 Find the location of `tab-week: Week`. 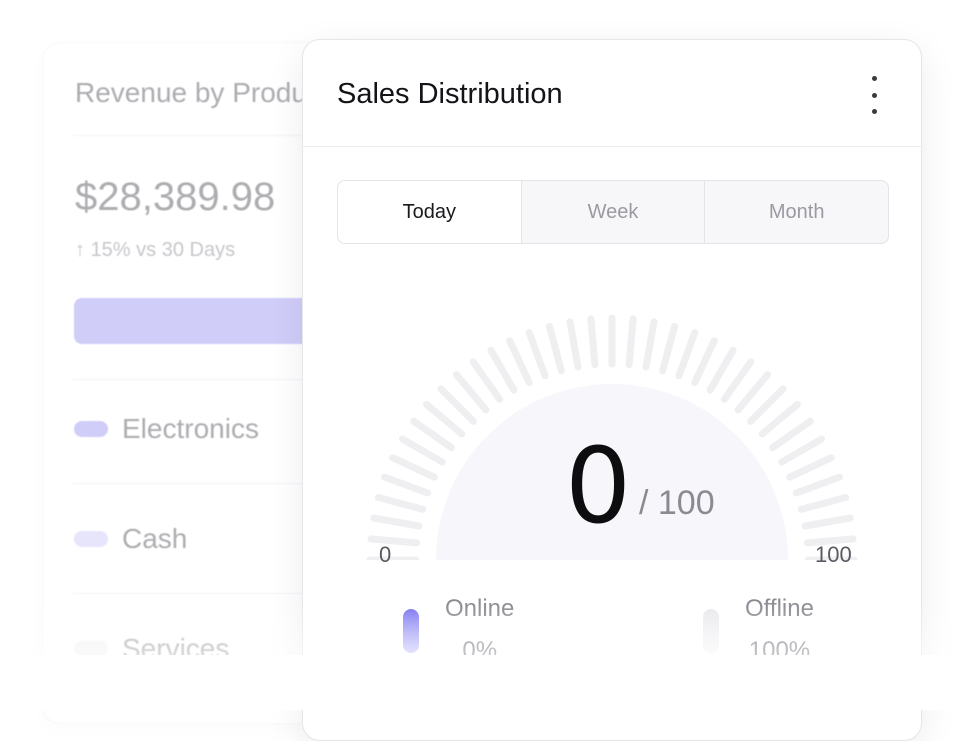

tab-week: Week is located at coordinates (614, 212).